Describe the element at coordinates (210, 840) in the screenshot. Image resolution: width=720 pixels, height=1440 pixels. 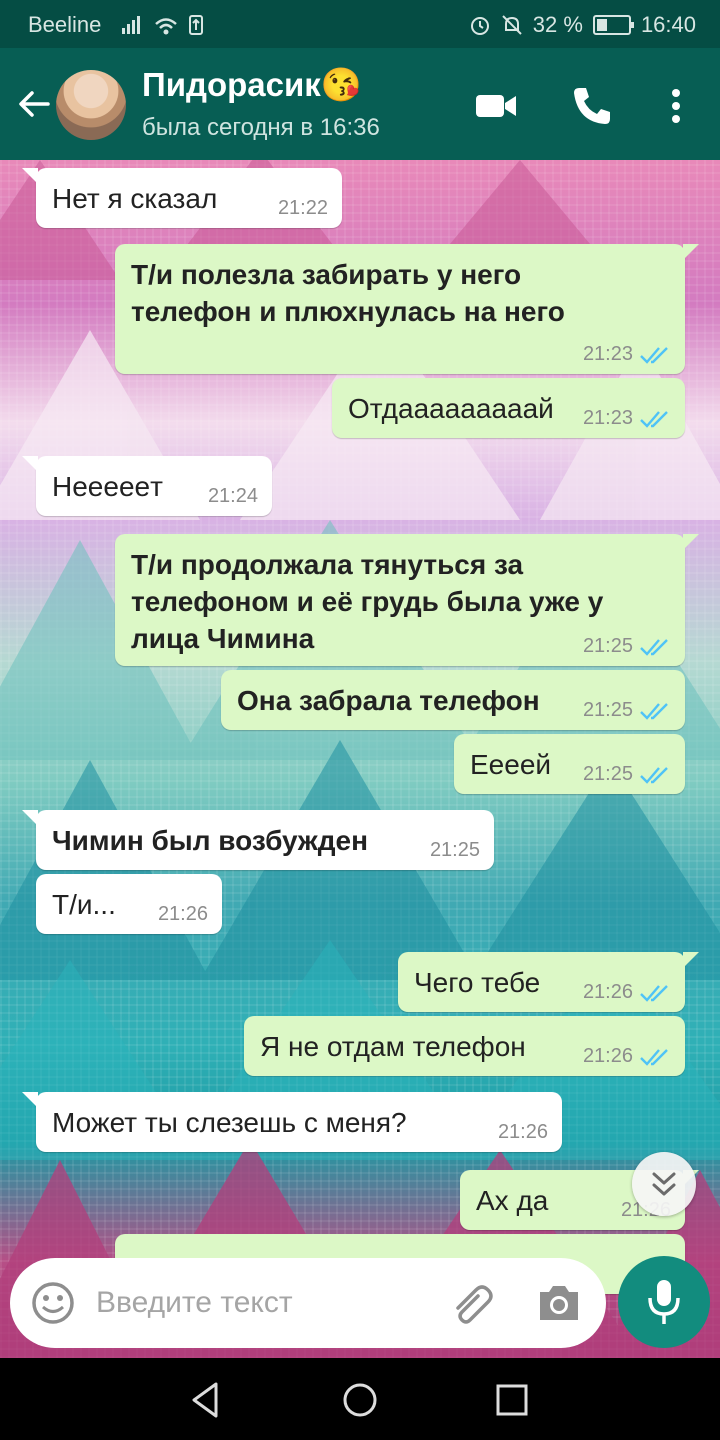
I see `message-text: Чимин был возбужден` at that location.